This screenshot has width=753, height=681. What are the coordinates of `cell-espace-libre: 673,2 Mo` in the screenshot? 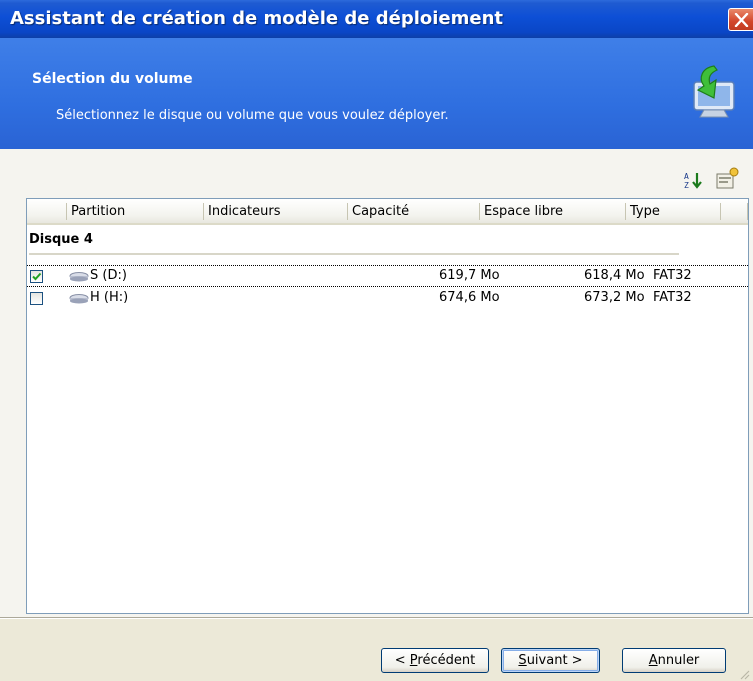 It's located at (614, 297).